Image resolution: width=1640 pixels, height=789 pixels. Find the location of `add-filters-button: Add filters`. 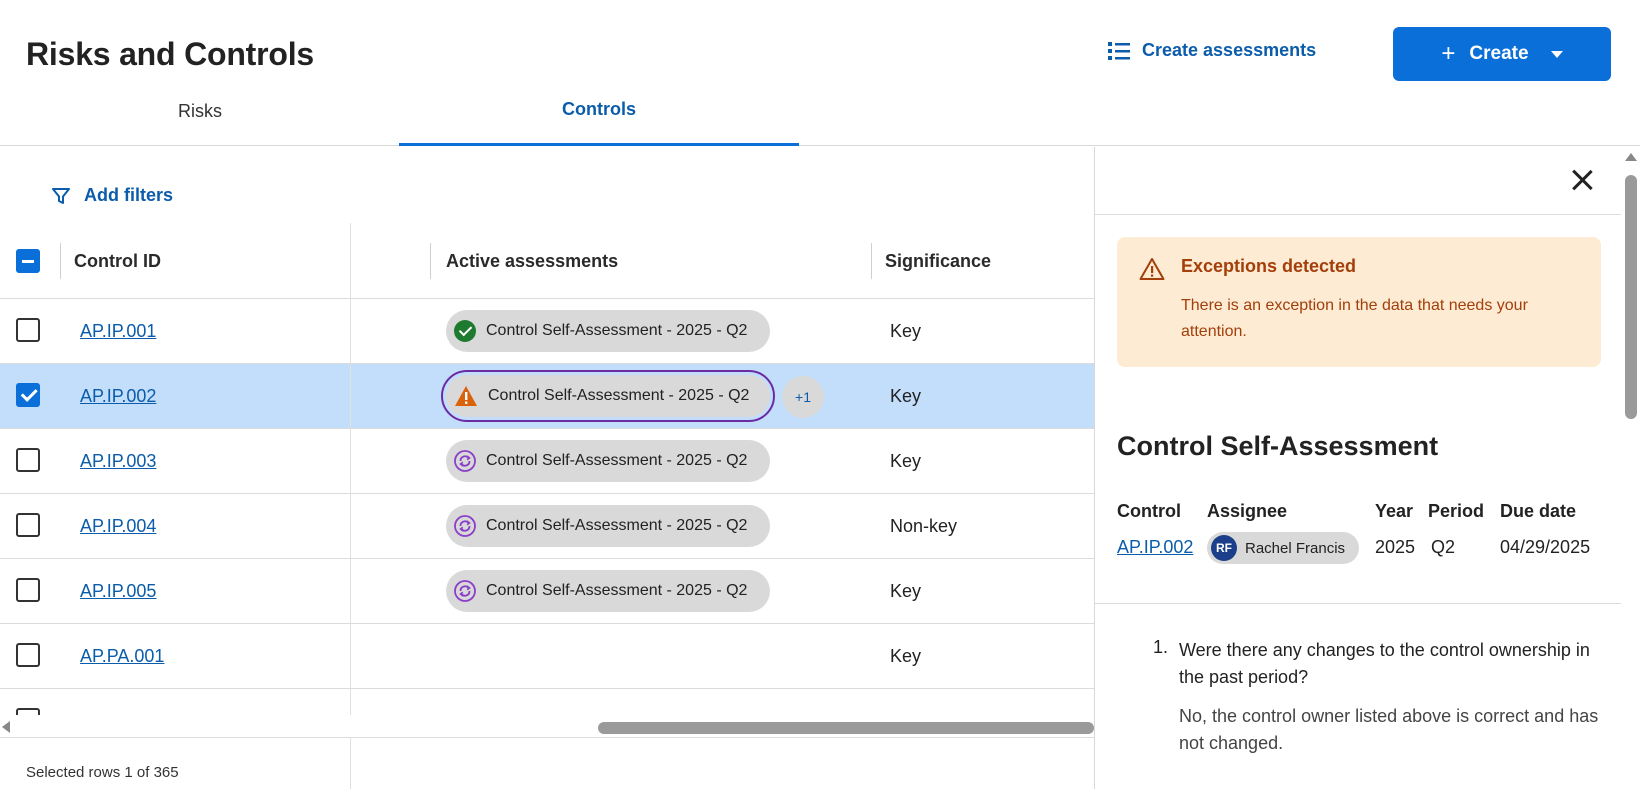

add-filters-button: Add filters is located at coordinates (112, 195).